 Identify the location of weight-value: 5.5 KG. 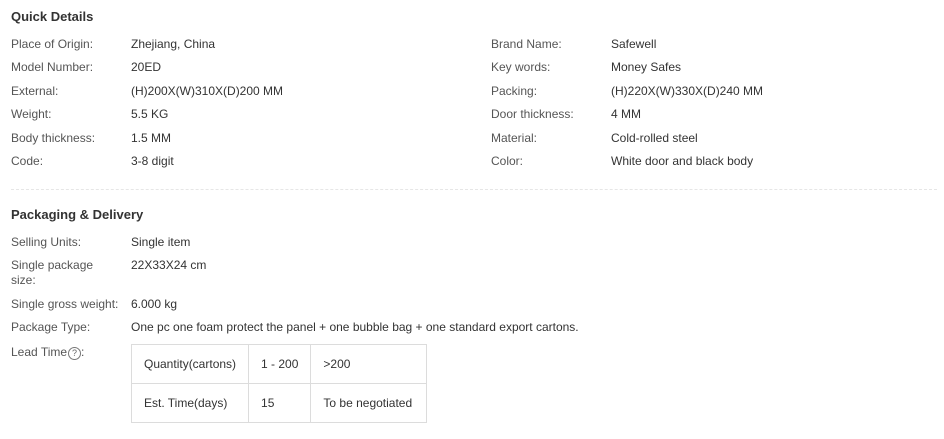
(150, 114).